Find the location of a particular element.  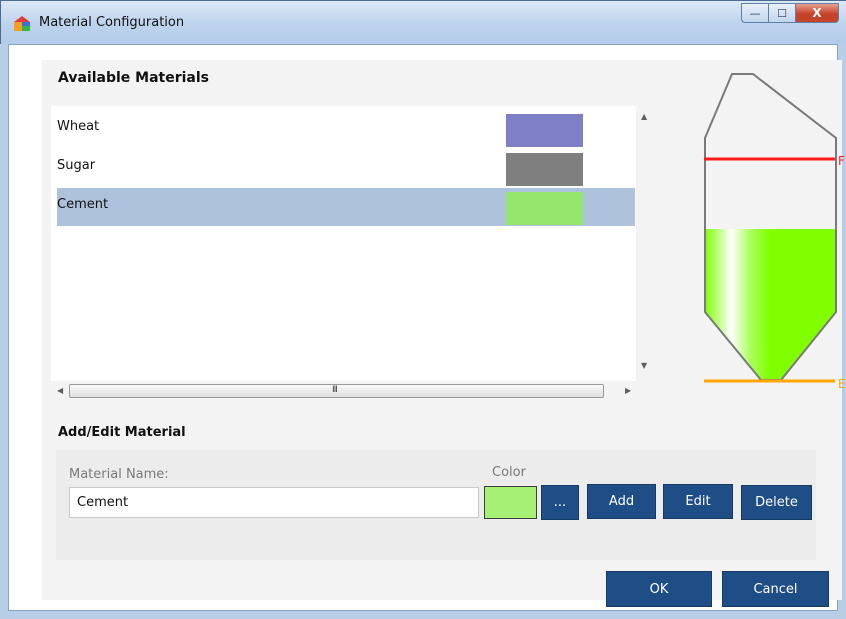

minimize-button: — is located at coordinates (754, 13).